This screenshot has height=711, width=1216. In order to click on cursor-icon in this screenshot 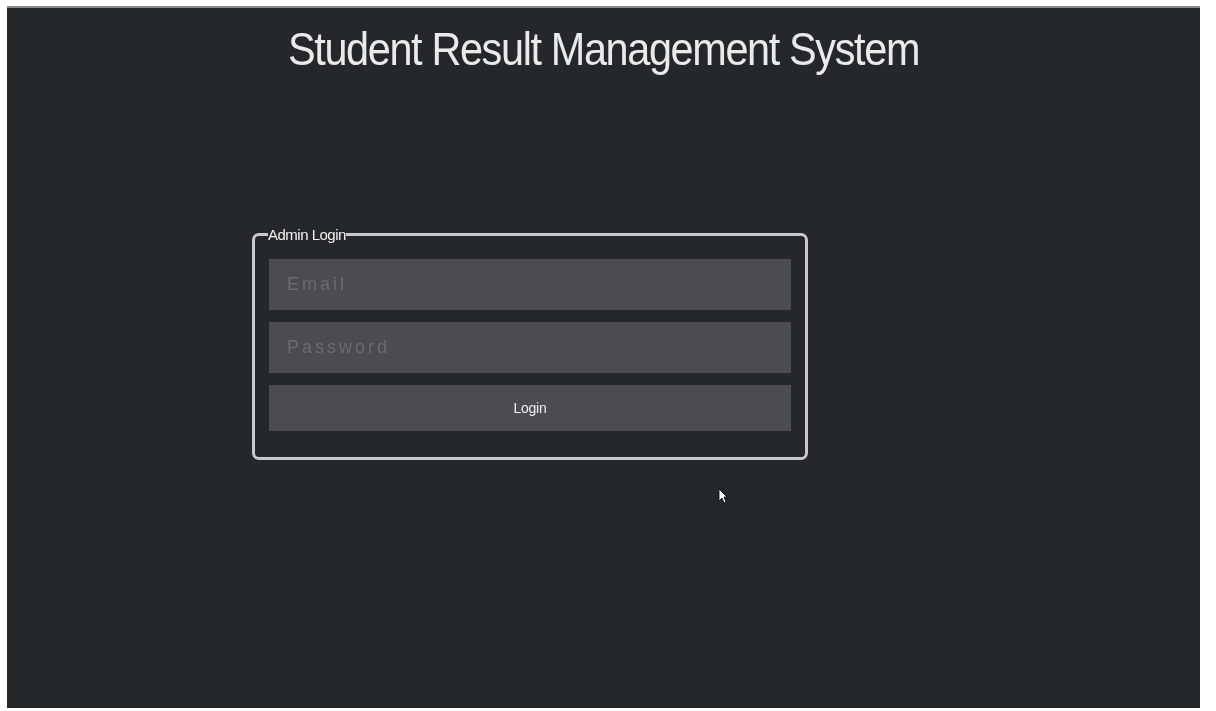, I will do `click(722, 496)`.